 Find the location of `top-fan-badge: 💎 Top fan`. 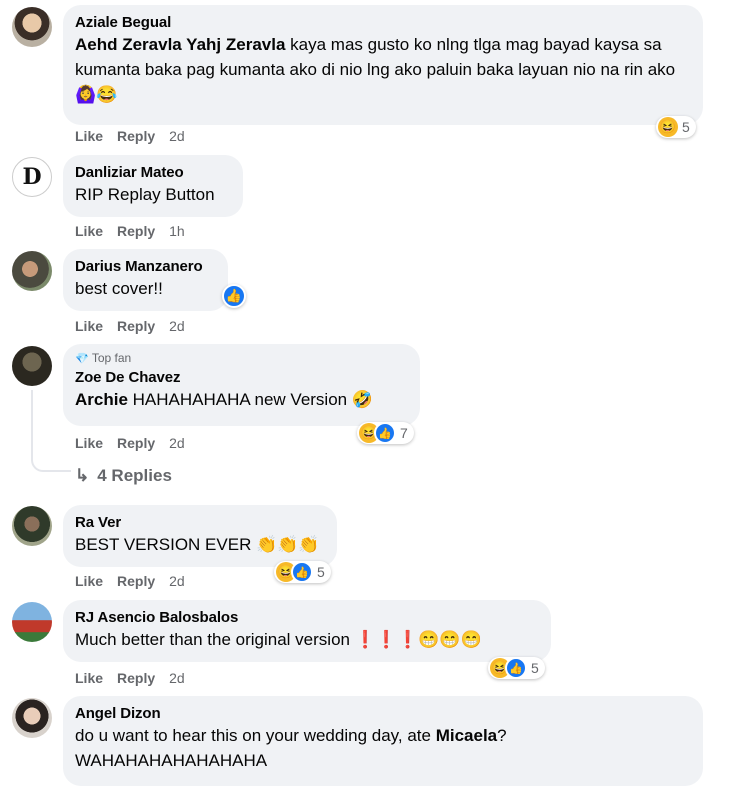

top-fan-badge: 💎 Top fan is located at coordinates (241, 359).